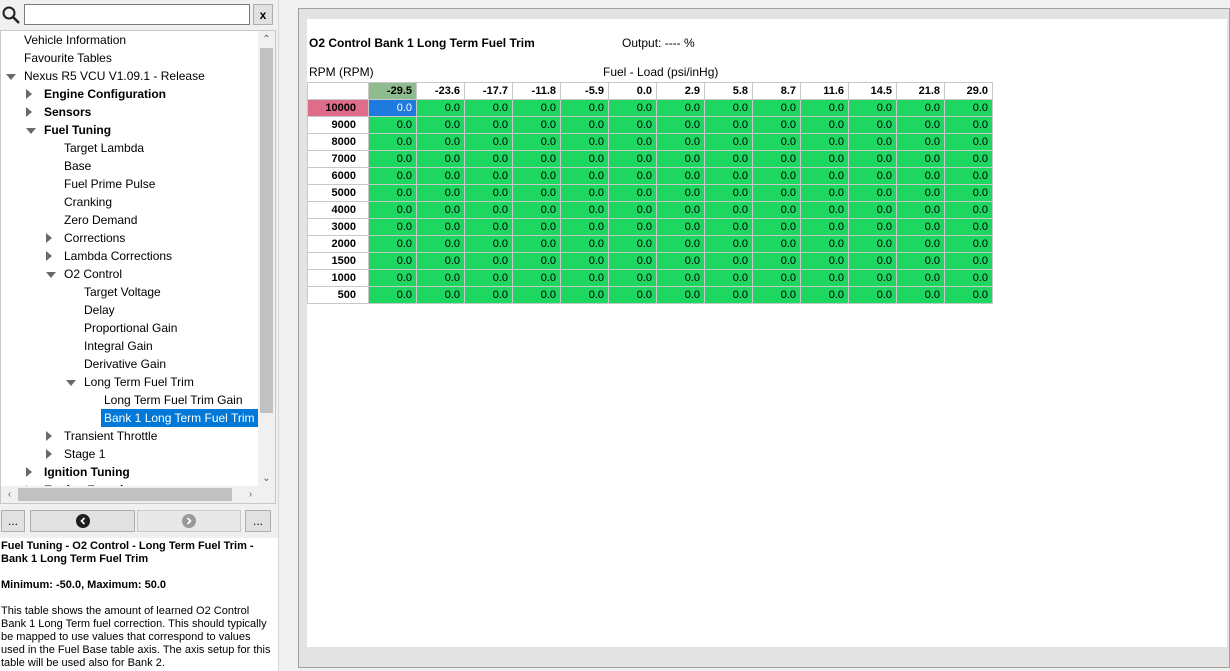 The image size is (1230, 671). I want to click on tree-item: Proportional Gain, so click(90, 328).